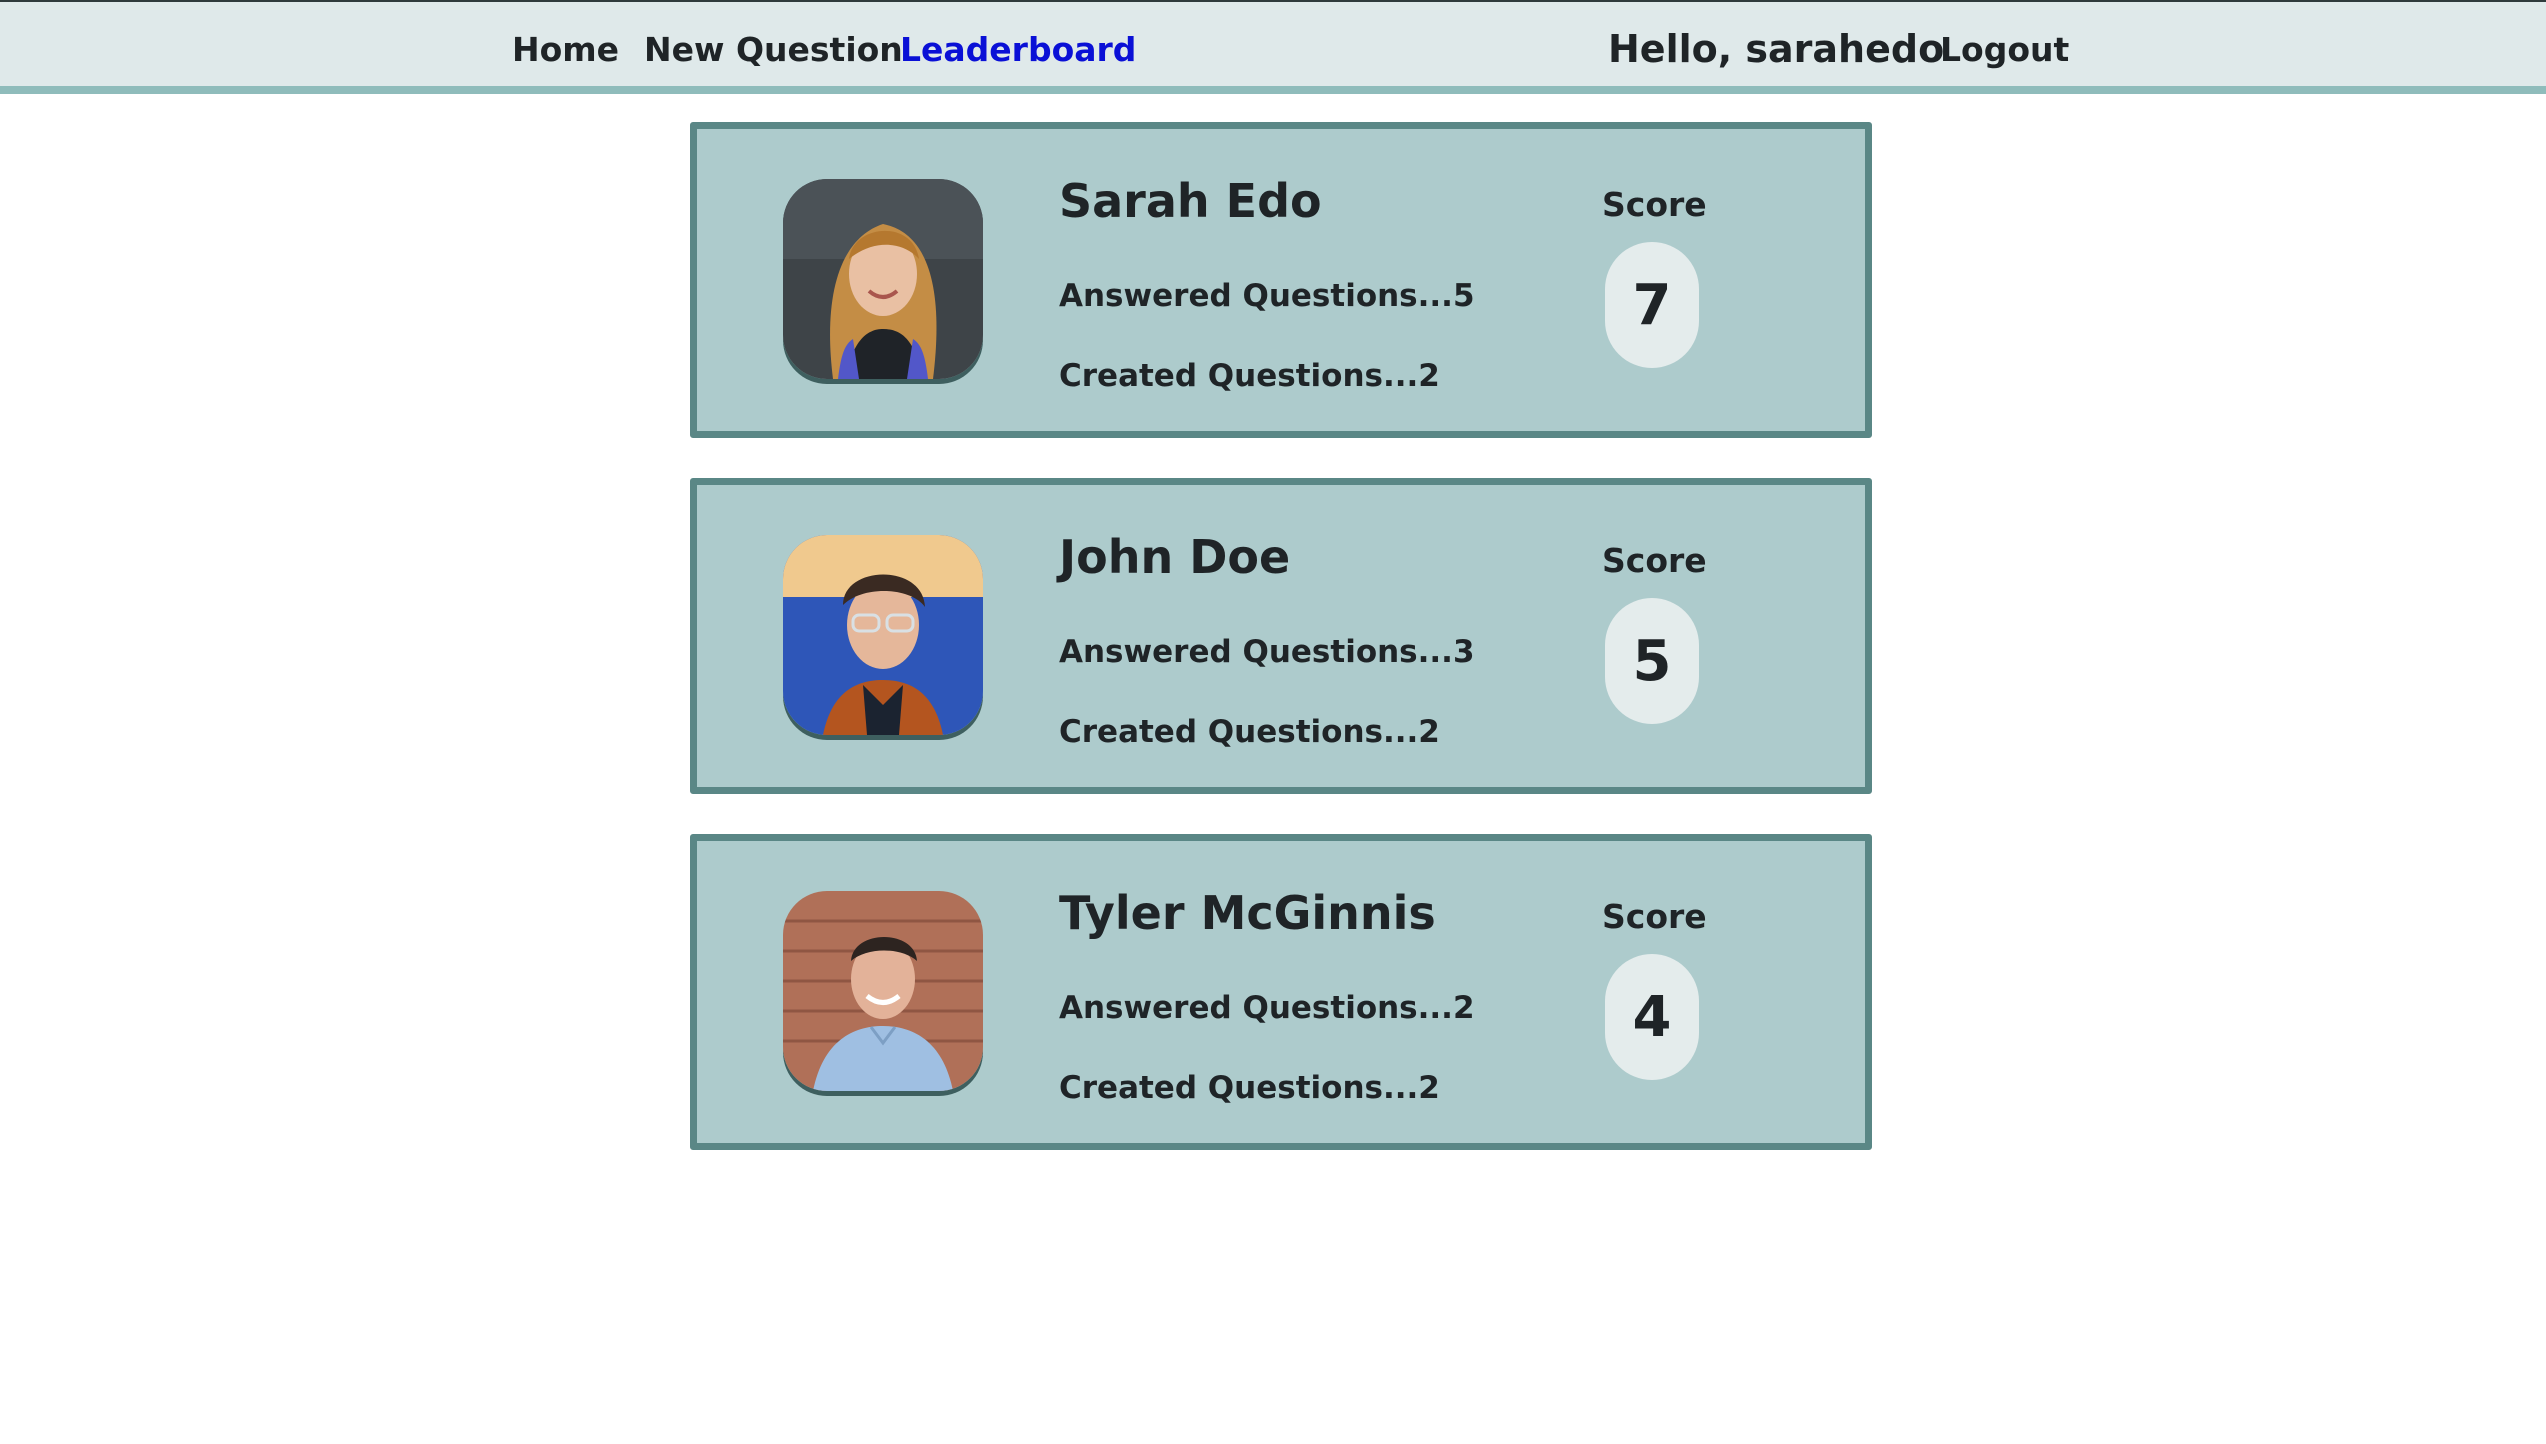 This screenshot has height=1444, width=2546. I want to click on nav-leaderboard-link: Leaderboard, so click(1018, 50).